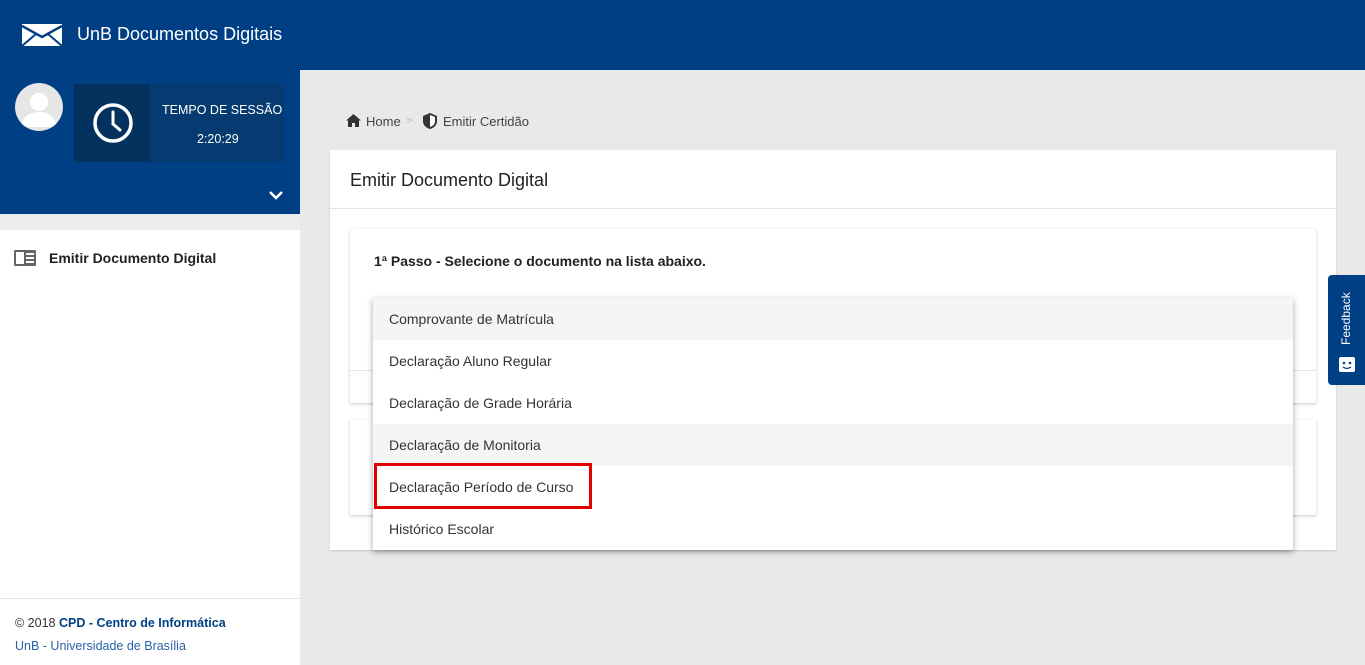 This screenshot has height=665, width=1365. Describe the element at coordinates (39, 107) in the screenshot. I see `user-avatar-icon` at that location.